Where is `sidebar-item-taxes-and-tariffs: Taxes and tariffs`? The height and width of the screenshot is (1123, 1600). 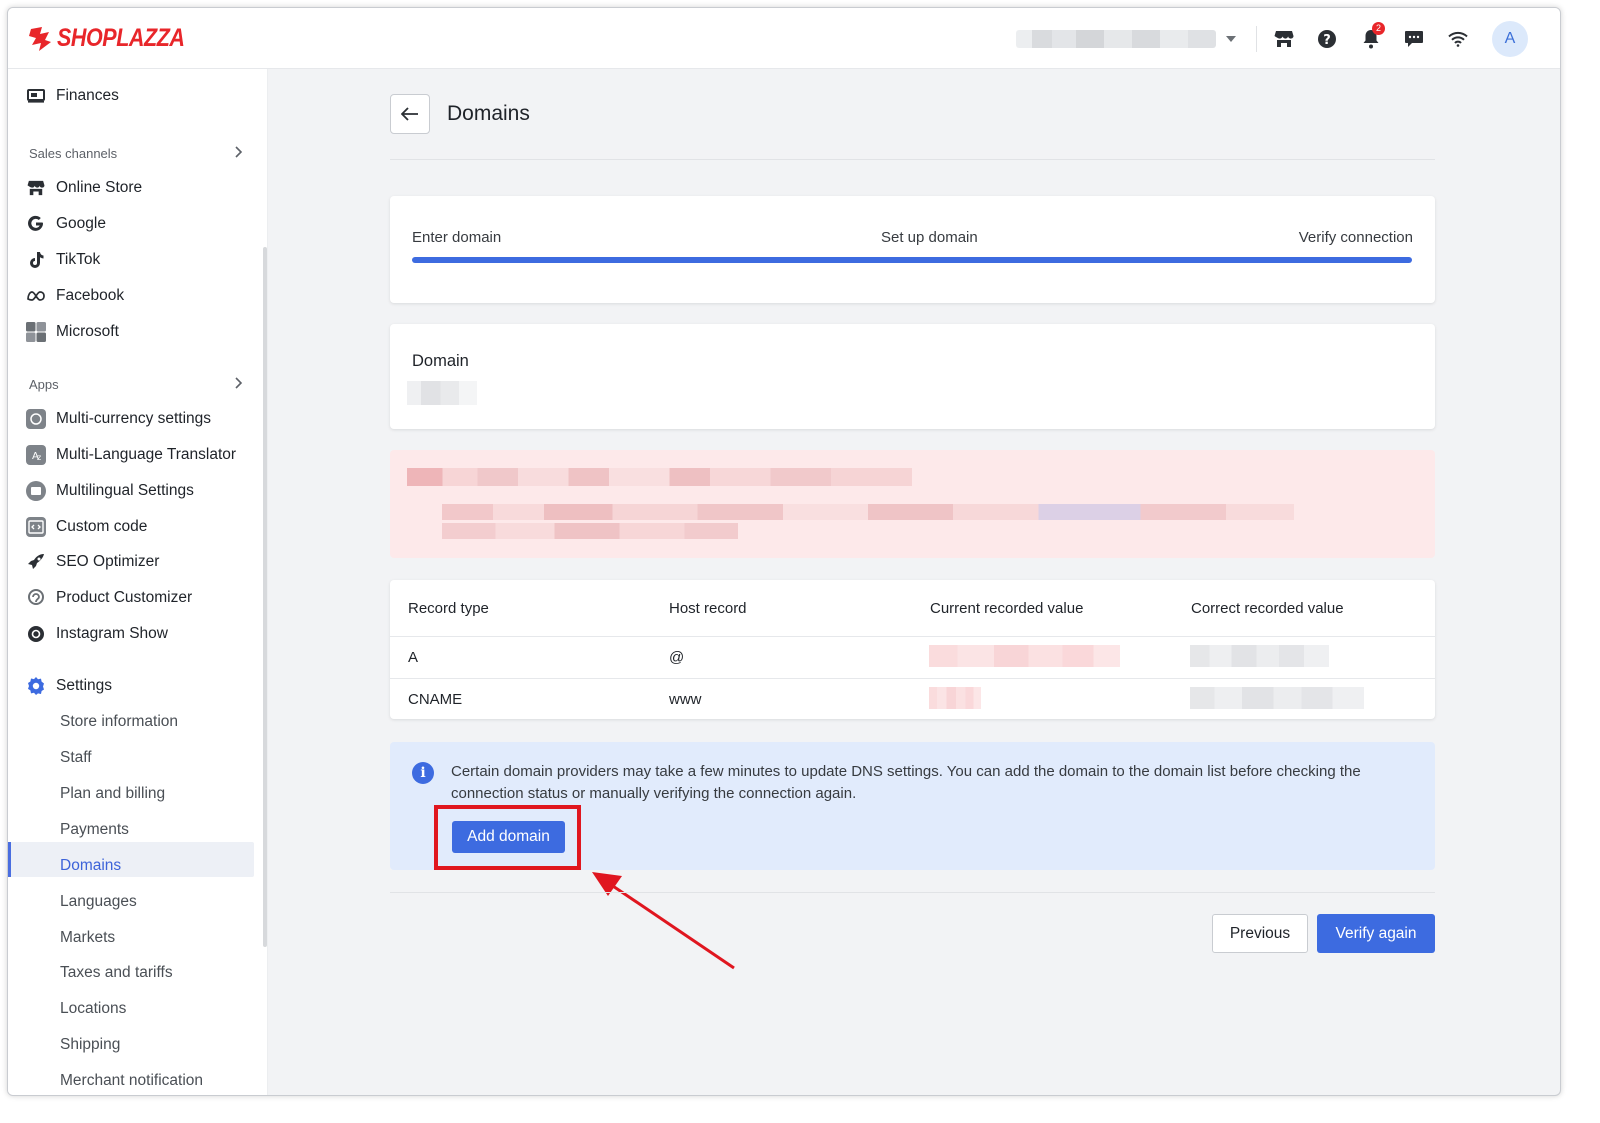 sidebar-item-taxes-and-tariffs: Taxes and tariffs is located at coordinates (116, 973).